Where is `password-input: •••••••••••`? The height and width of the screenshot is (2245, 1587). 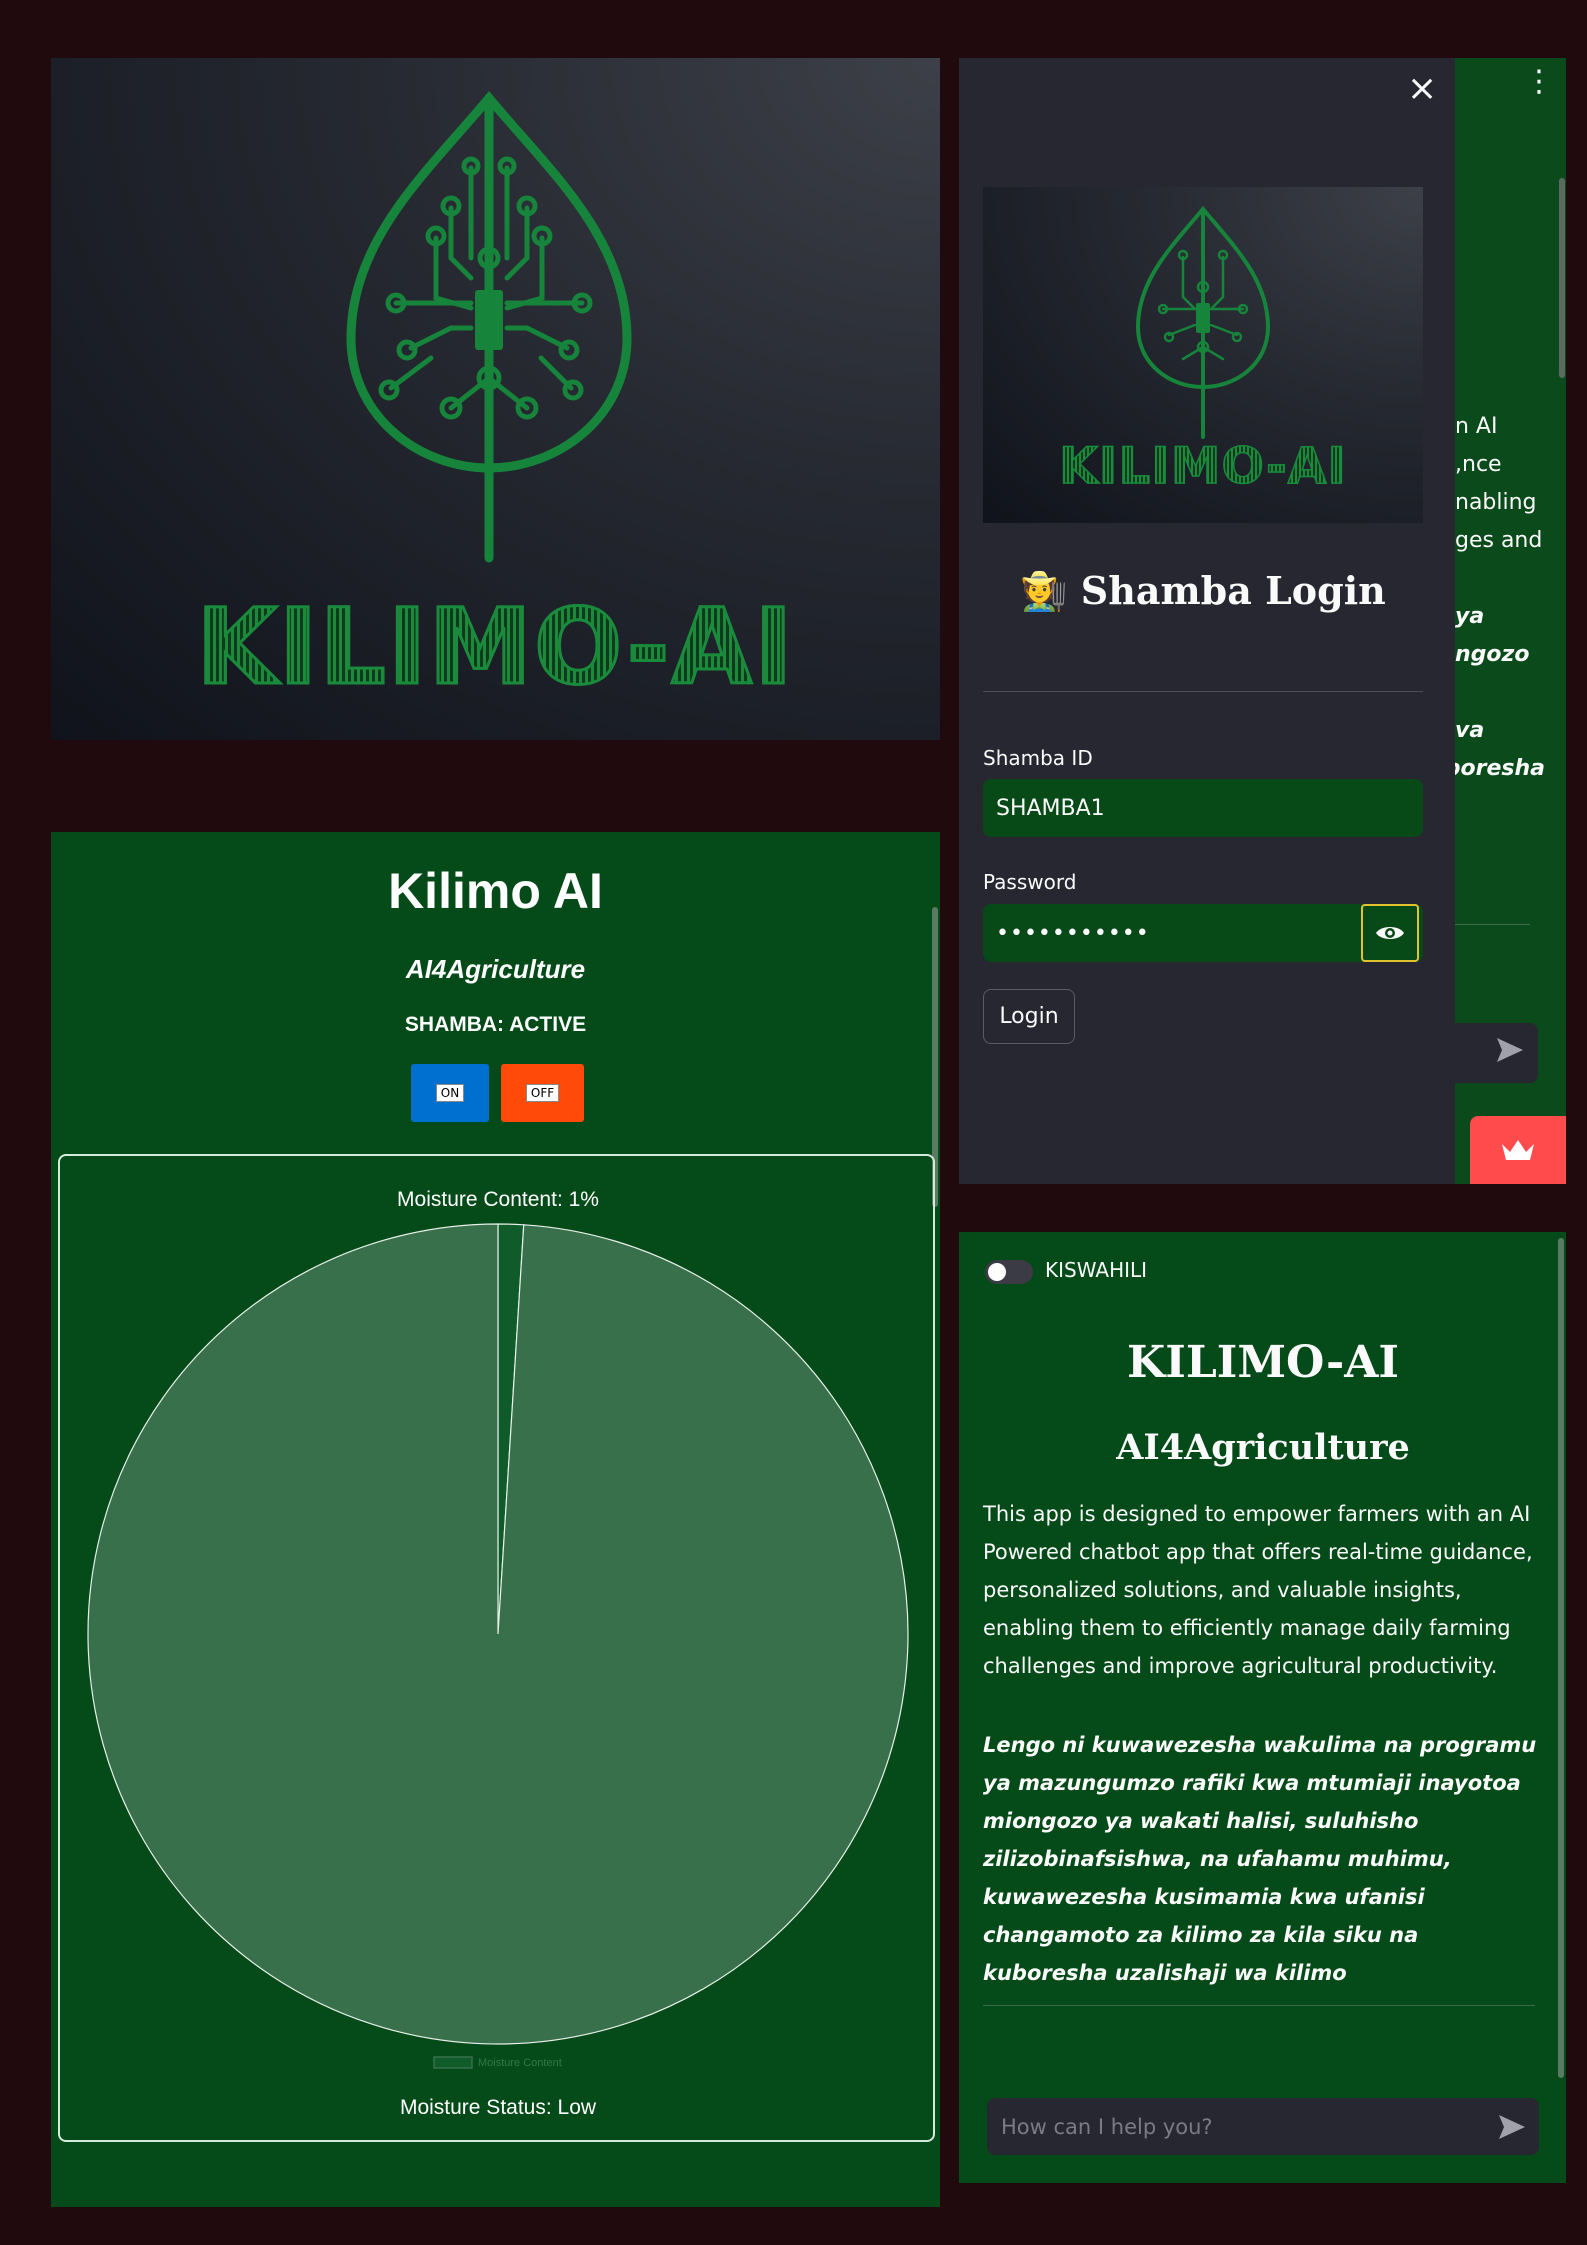
password-input: ••••••••••• is located at coordinates (1203, 933).